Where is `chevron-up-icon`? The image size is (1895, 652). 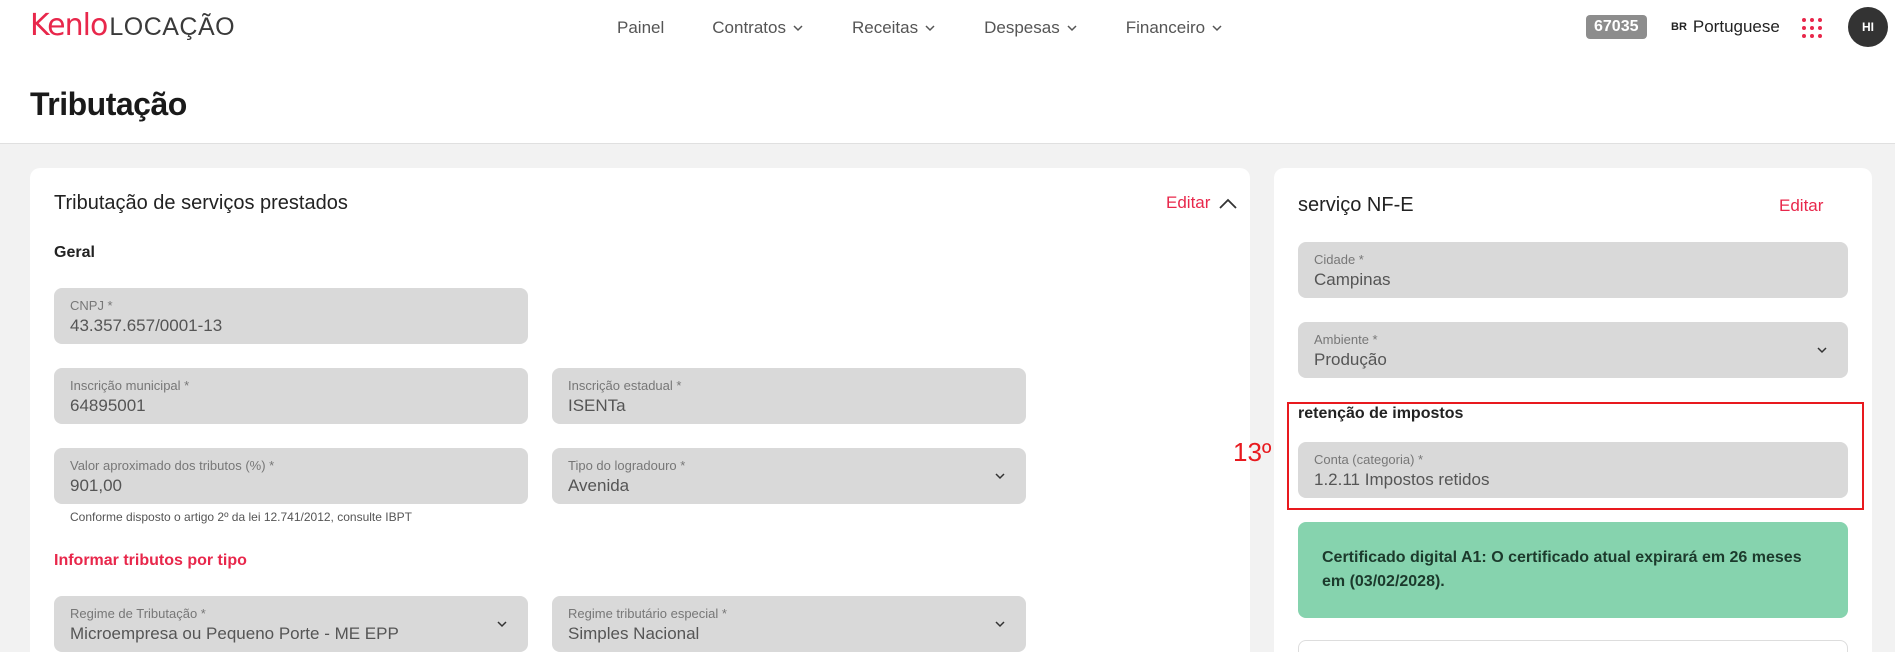
chevron-up-icon is located at coordinates (1228, 204).